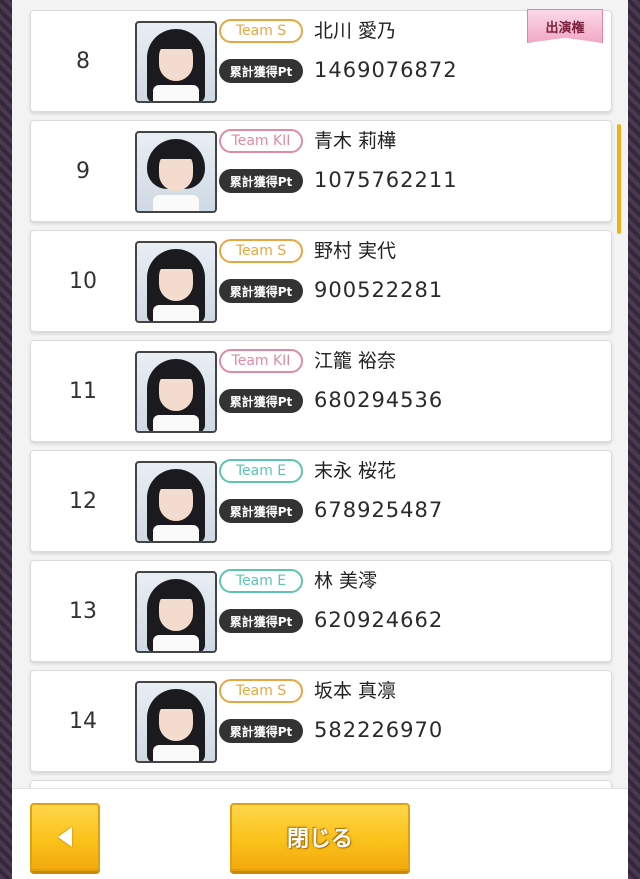 This screenshot has width=640, height=879. What do you see at coordinates (565, 26) in the screenshot?
I see `appearance-right-badge: 出演権` at bounding box center [565, 26].